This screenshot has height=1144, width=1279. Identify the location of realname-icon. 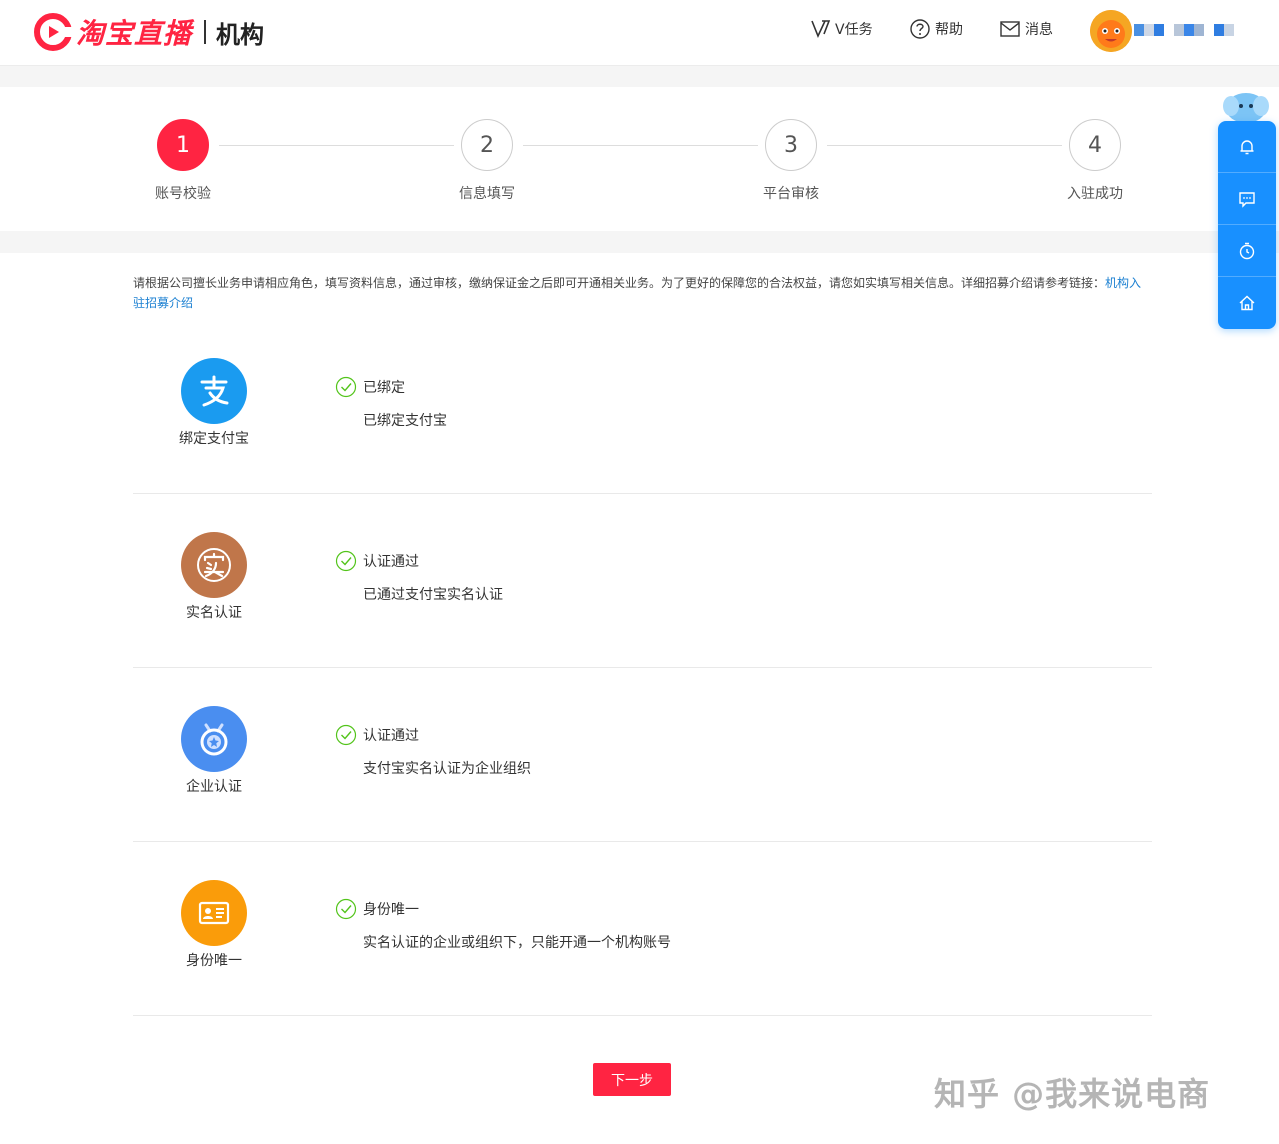
(214, 565).